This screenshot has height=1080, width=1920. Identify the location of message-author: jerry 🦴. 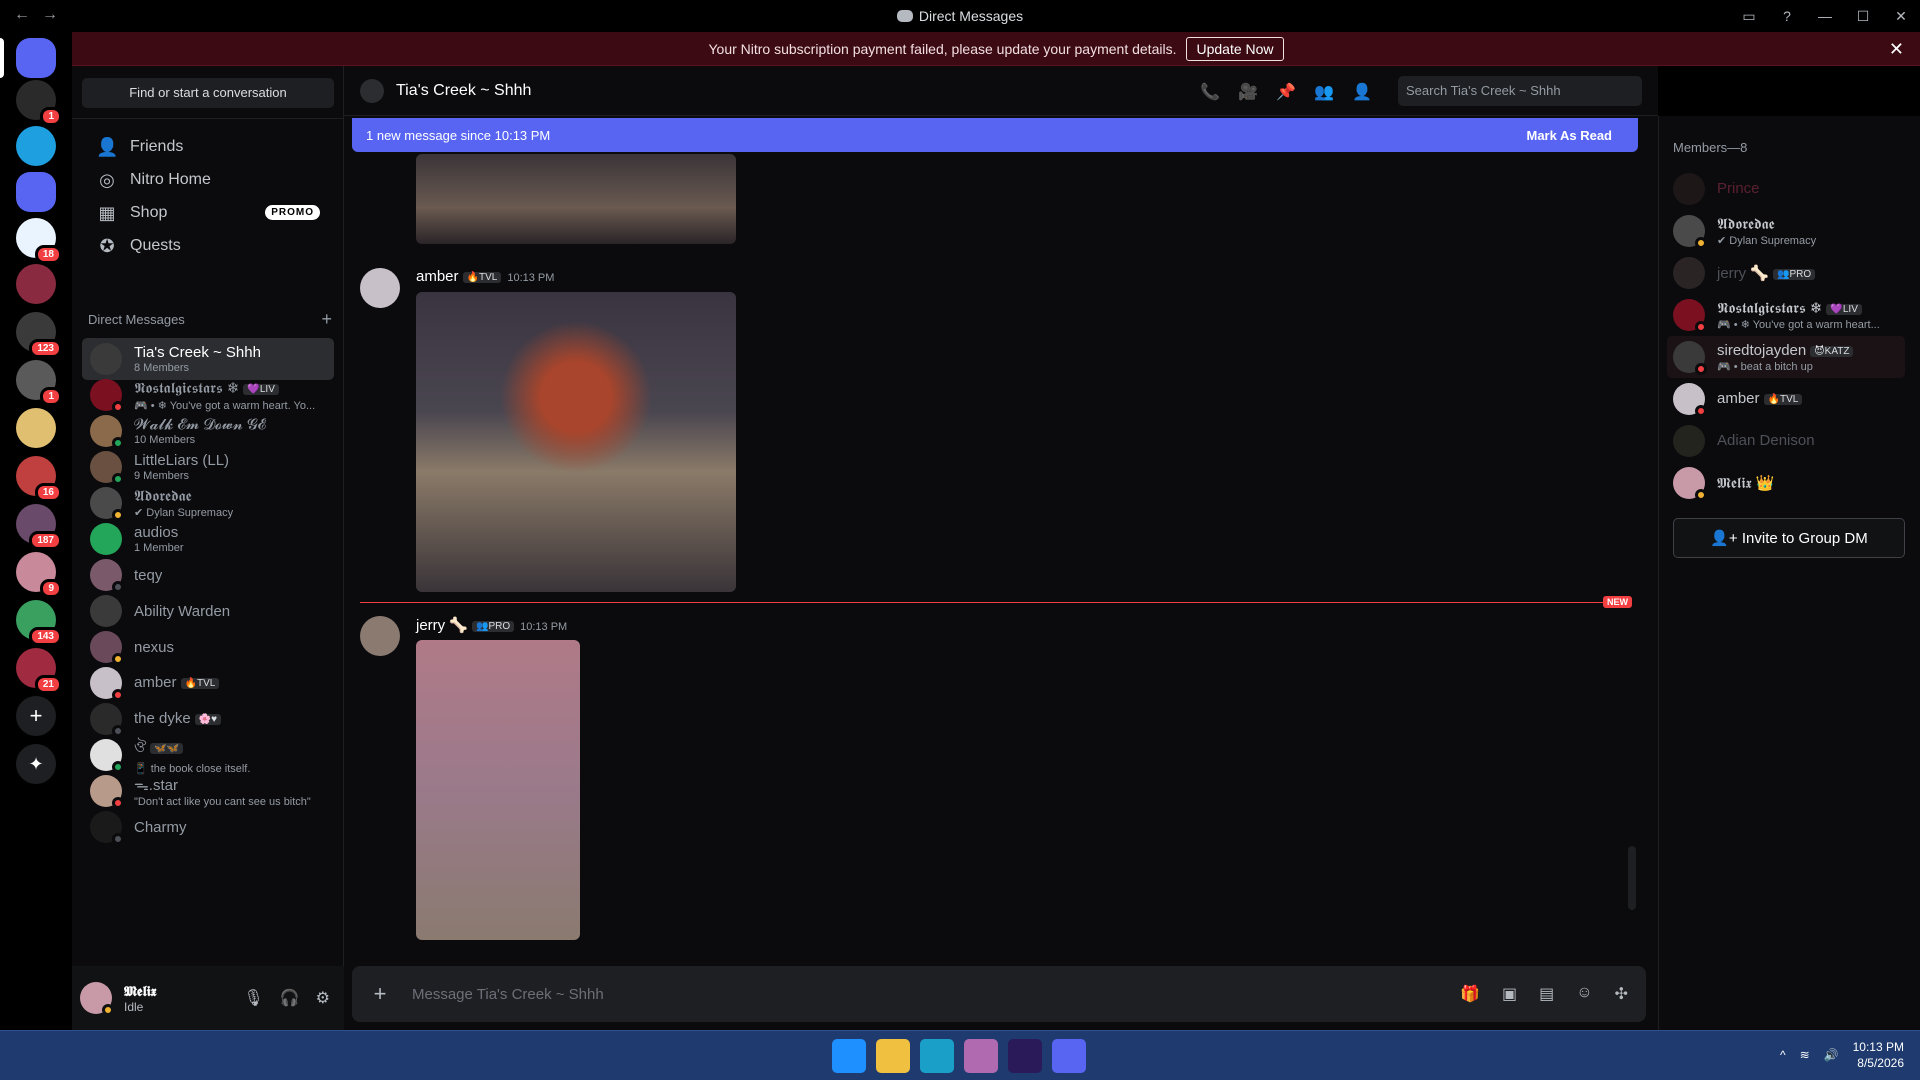
(442, 625).